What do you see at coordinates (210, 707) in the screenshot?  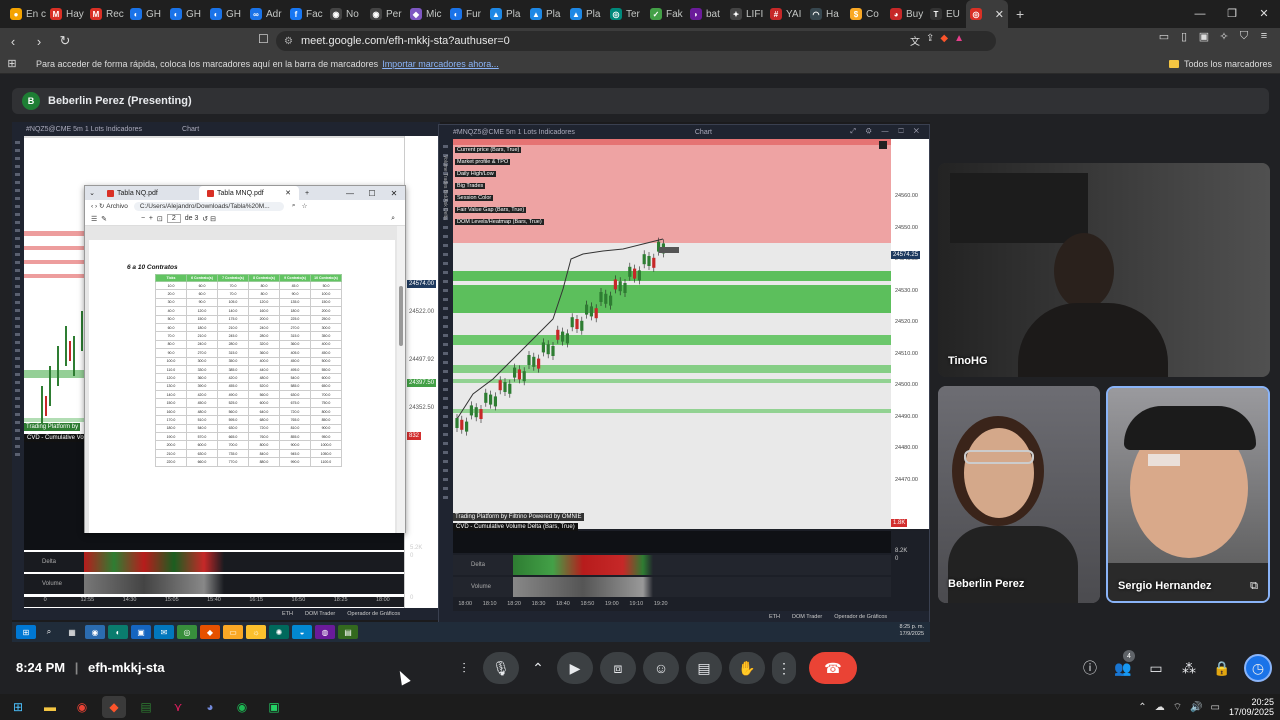 I see `discord-icon: ◕` at bounding box center [210, 707].